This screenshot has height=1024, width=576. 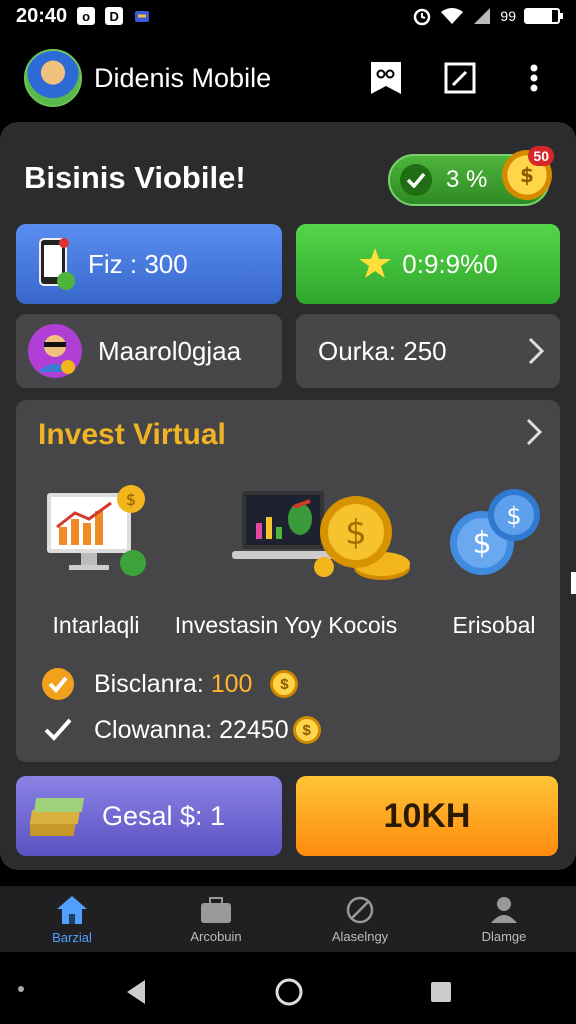 I want to click on nav-item-globe: Alaselngy, so click(x=360, y=919).